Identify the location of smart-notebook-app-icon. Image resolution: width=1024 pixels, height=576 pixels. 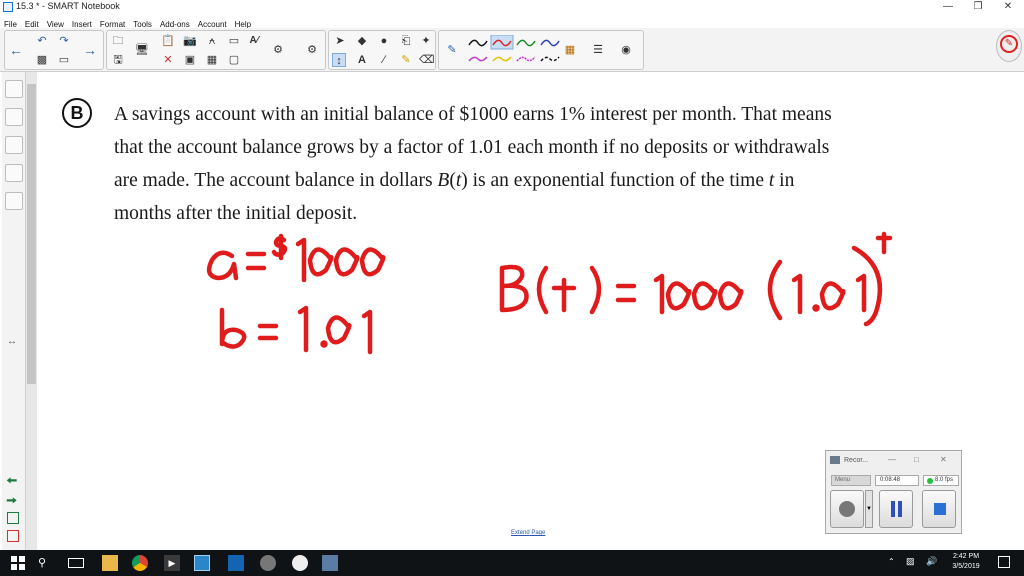
(8, 7).